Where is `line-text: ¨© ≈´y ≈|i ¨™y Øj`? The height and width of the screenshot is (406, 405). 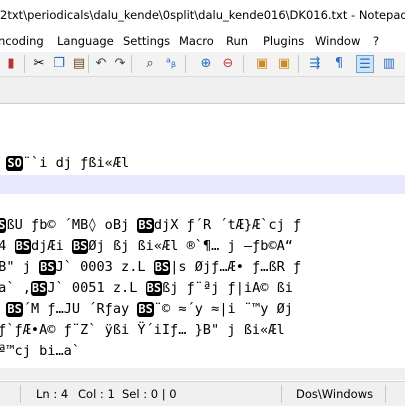
line-text: ¨© ≈´y ≈|i ¨™y Øj is located at coordinates (223, 309).